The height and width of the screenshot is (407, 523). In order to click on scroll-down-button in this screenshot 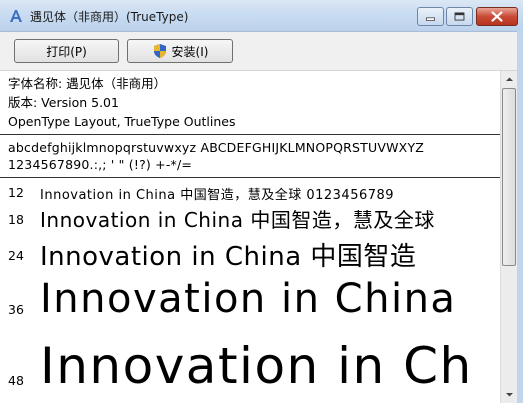, I will do `click(509, 394)`.